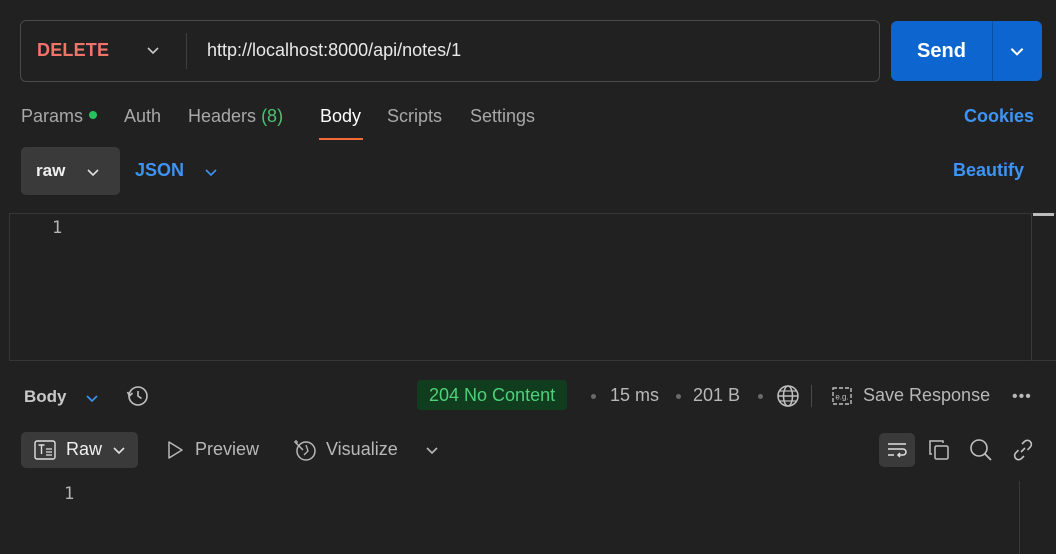 This screenshot has width=1056, height=554. What do you see at coordinates (1017, 51) in the screenshot?
I see `send-options-chevron-icon` at bounding box center [1017, 51].